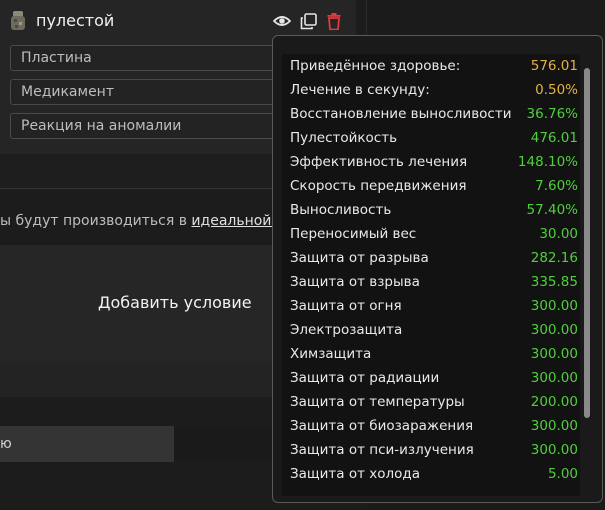  What do you see at coordinates (96, 221) in the screenshot?
I see `note-text: ы будут производиться в` at bounding box center [96, 221].